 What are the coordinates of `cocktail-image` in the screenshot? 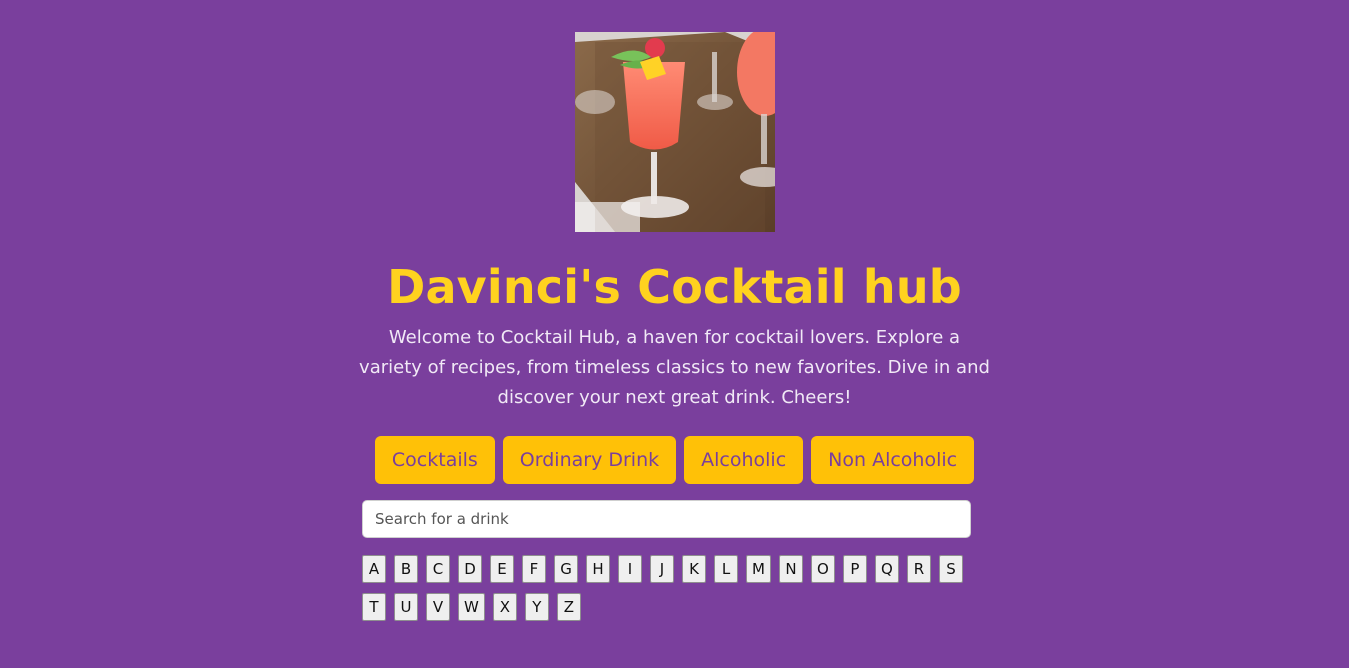 It's located at (675, 132).